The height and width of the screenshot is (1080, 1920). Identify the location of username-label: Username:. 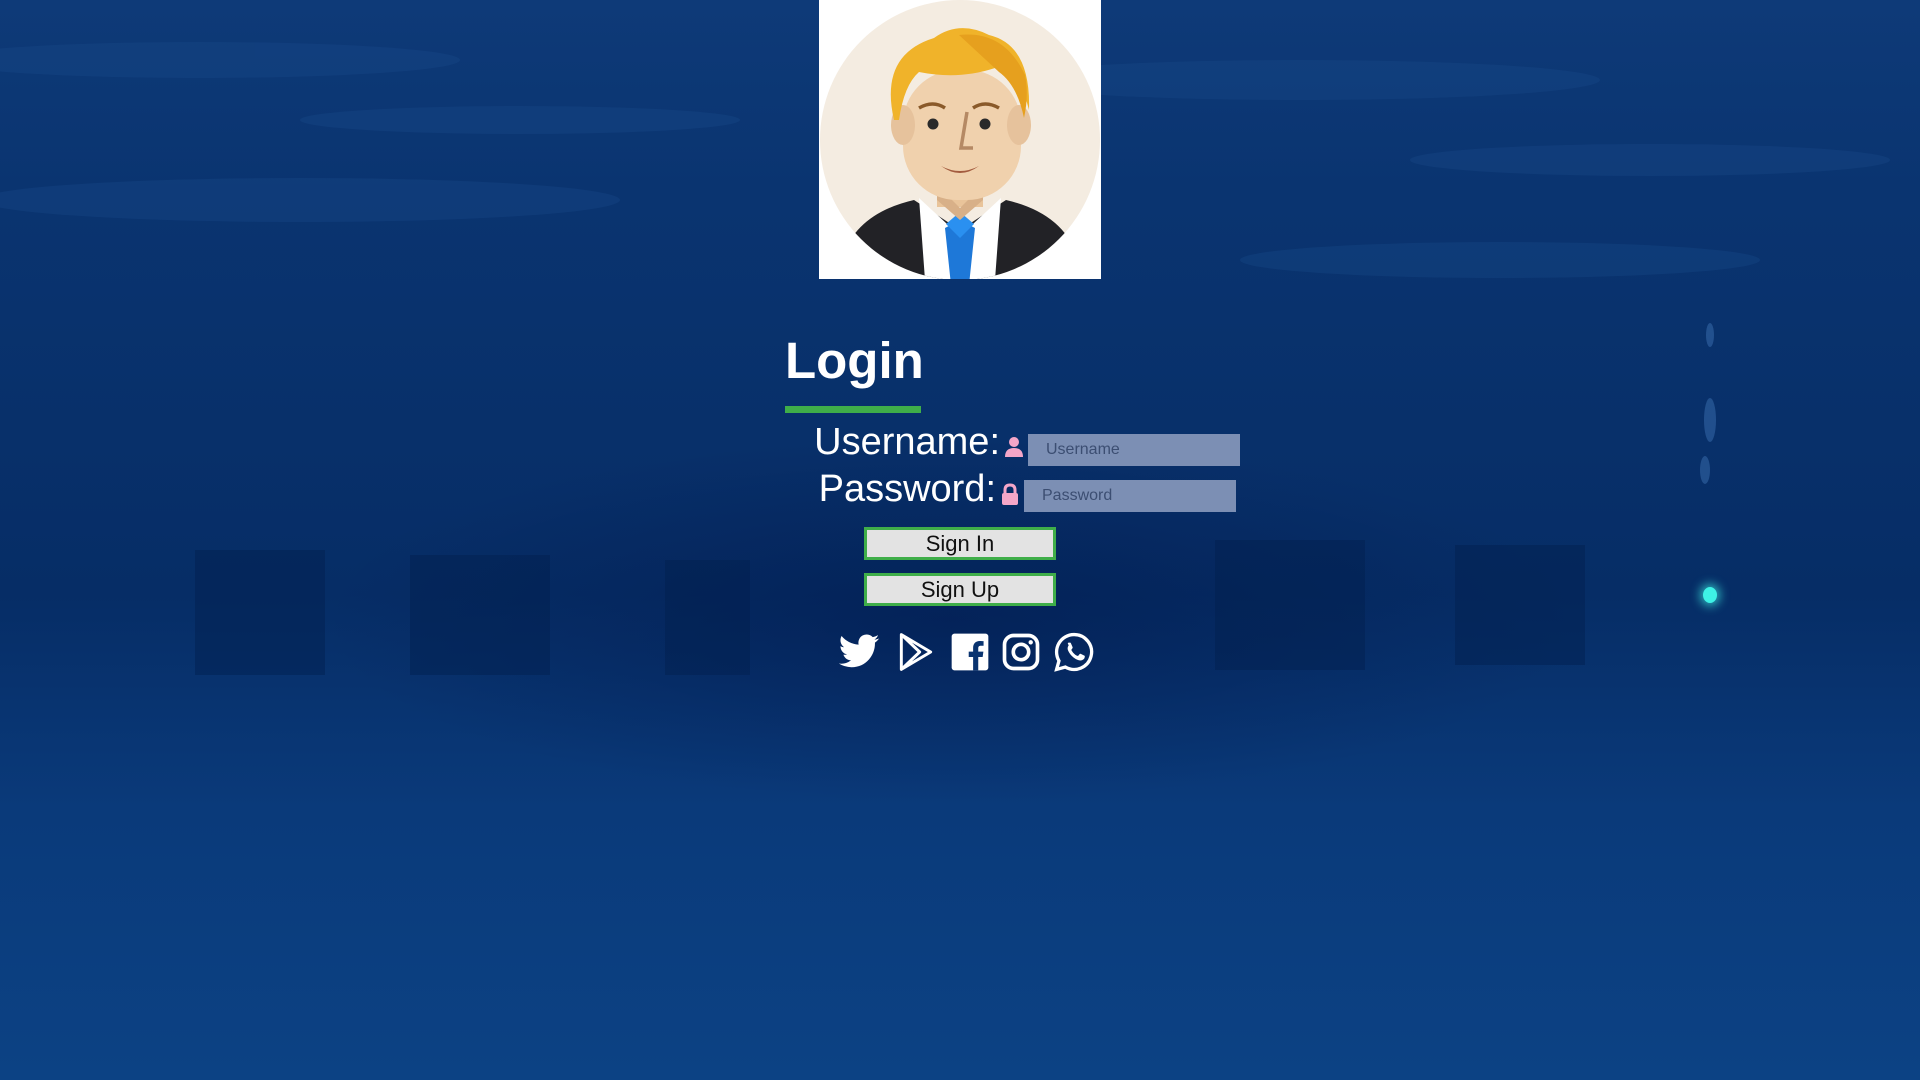
(907, 442).